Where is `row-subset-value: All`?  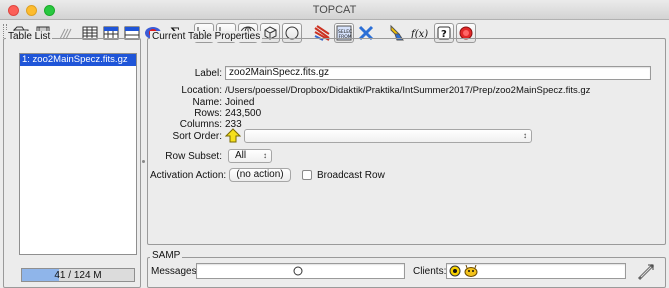
row-subset-value: All is located at coordinates (241, 155).